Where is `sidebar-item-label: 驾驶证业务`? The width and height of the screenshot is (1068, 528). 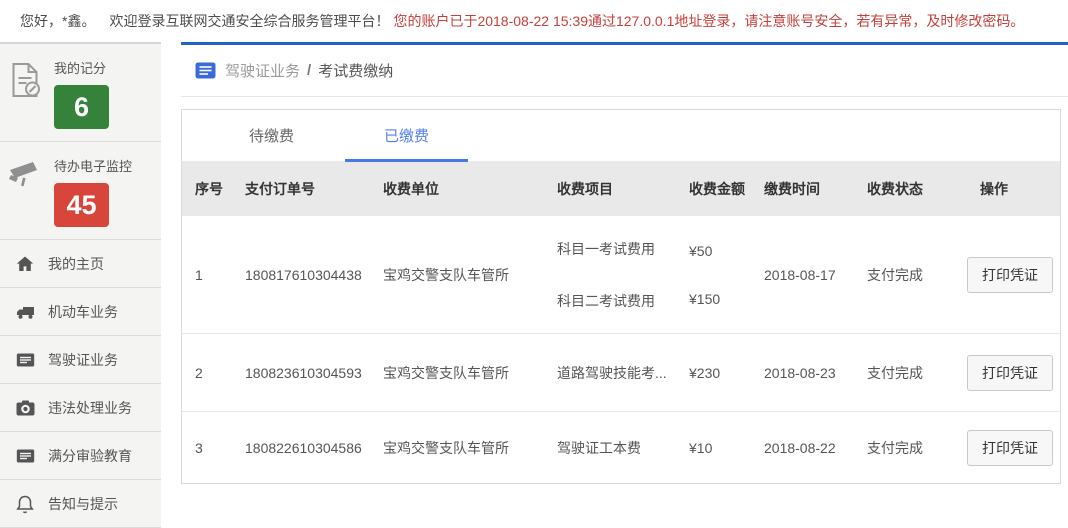 sidebar-item-label: 驾驶证业务 is located at coordinates (83, 359).